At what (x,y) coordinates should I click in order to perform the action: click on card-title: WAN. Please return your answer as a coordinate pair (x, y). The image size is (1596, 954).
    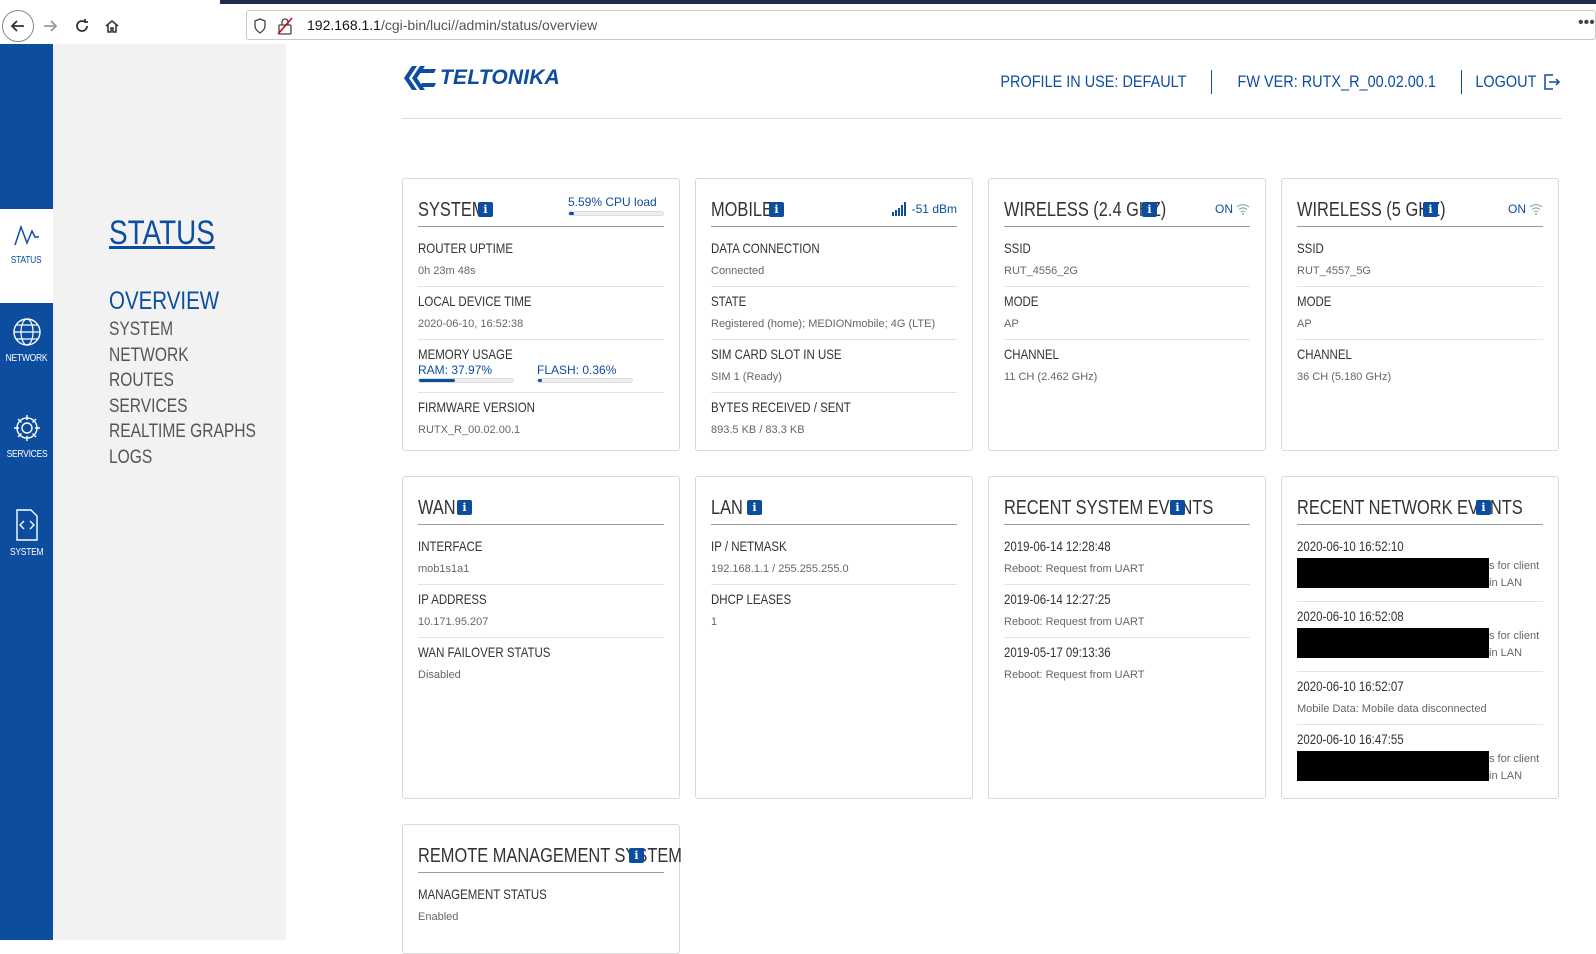
    Looking at the image, I should click on (437, 508).